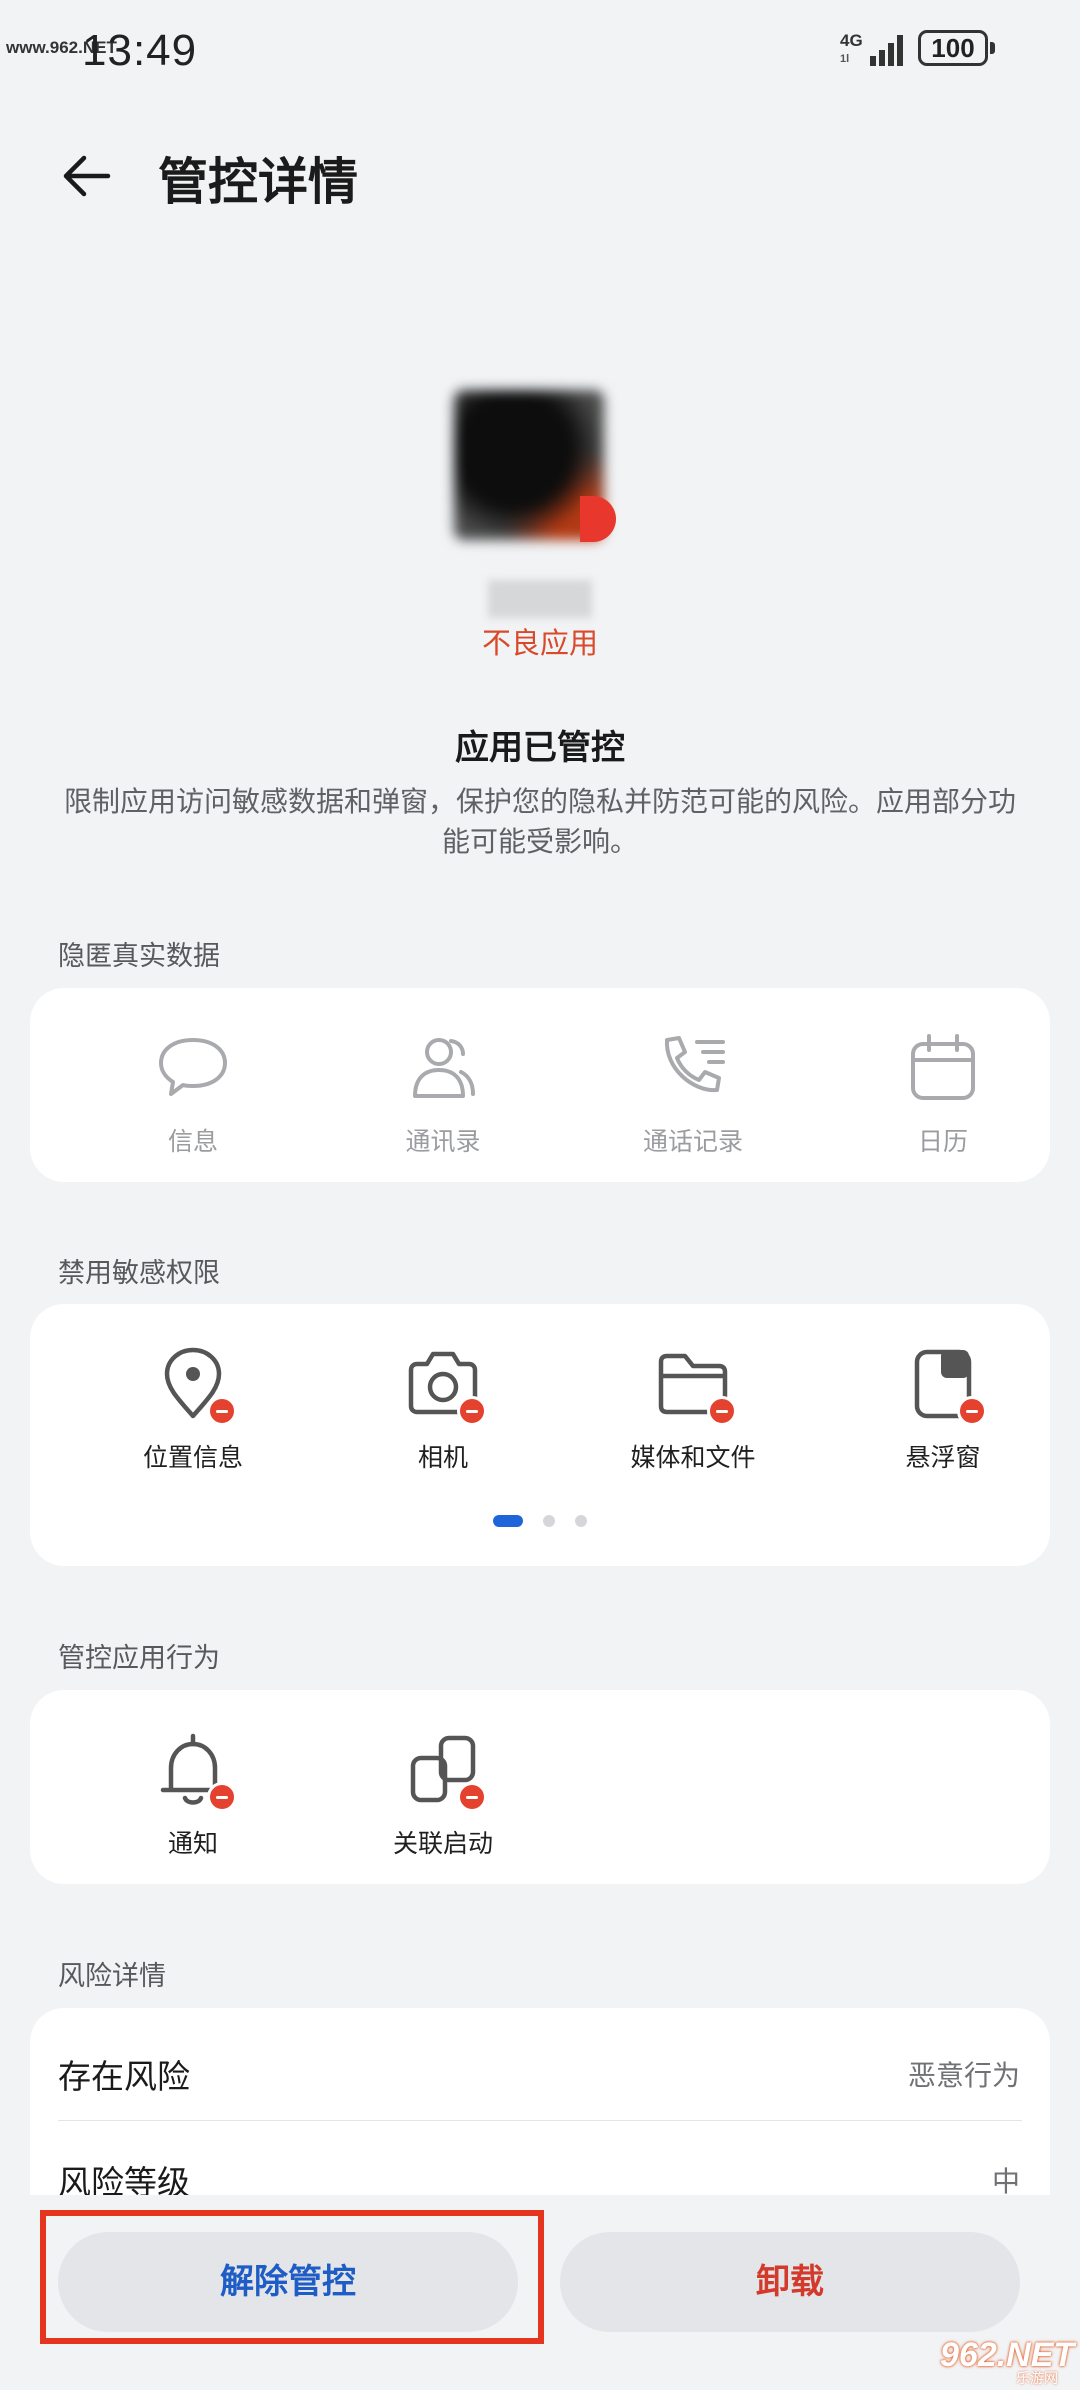  I want to click on risk-row-label: 存在风险, so click(124, 2076).